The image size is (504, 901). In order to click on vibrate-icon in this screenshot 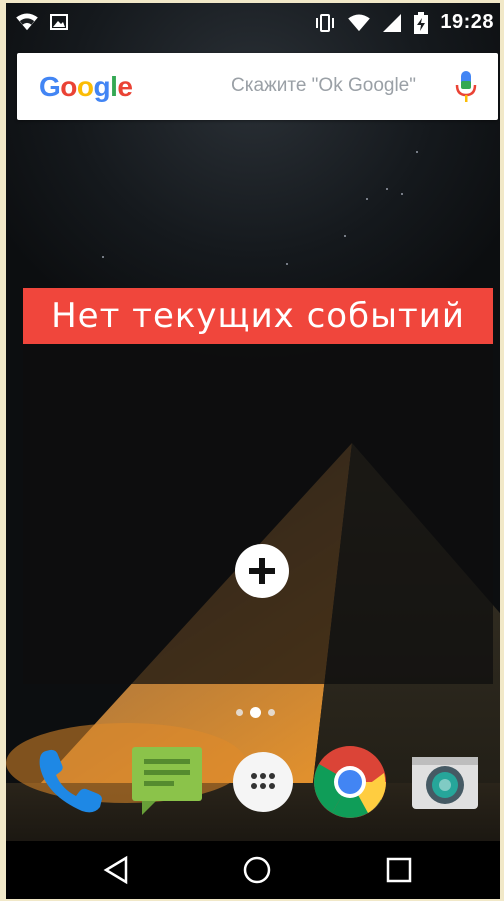, I will do `click(325, 22)`.